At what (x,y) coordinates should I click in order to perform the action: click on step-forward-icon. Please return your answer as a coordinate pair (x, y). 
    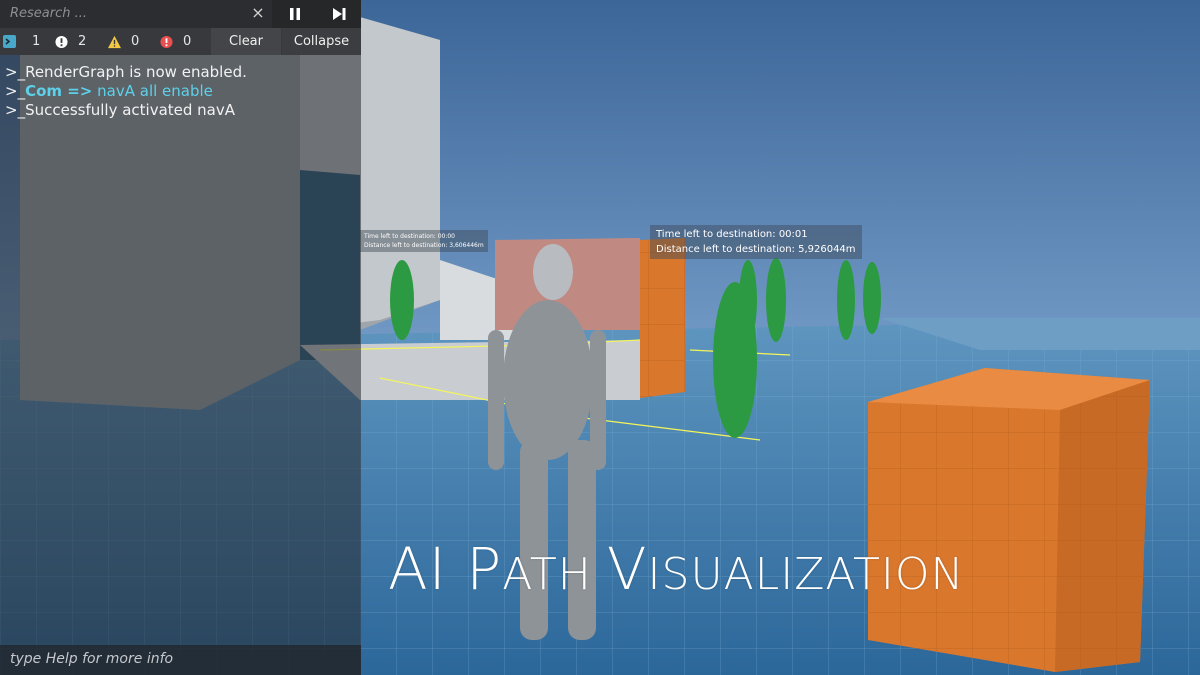
    Looking at the image, I should click on (338, 14).